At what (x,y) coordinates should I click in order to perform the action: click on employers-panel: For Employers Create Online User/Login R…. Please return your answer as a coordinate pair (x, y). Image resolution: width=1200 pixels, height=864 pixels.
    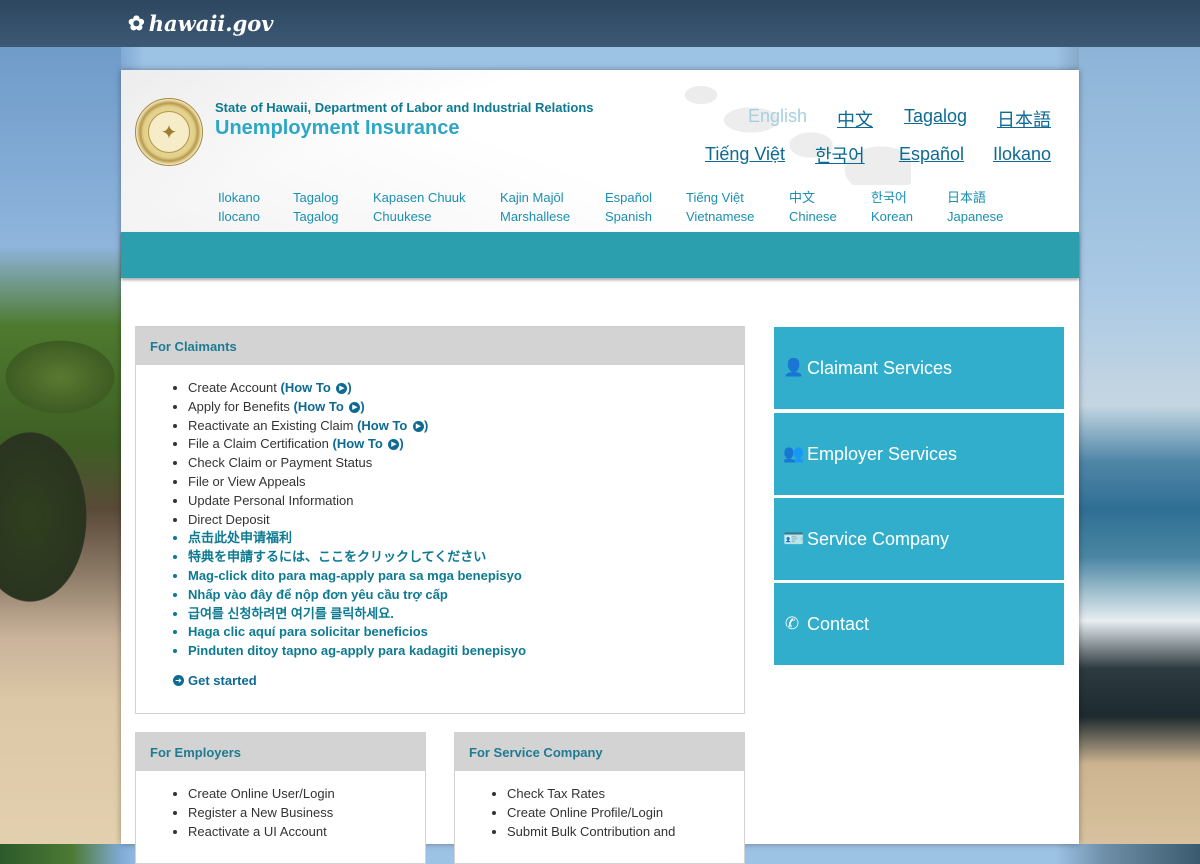
    Looking at the image, I should click on (280, 798).